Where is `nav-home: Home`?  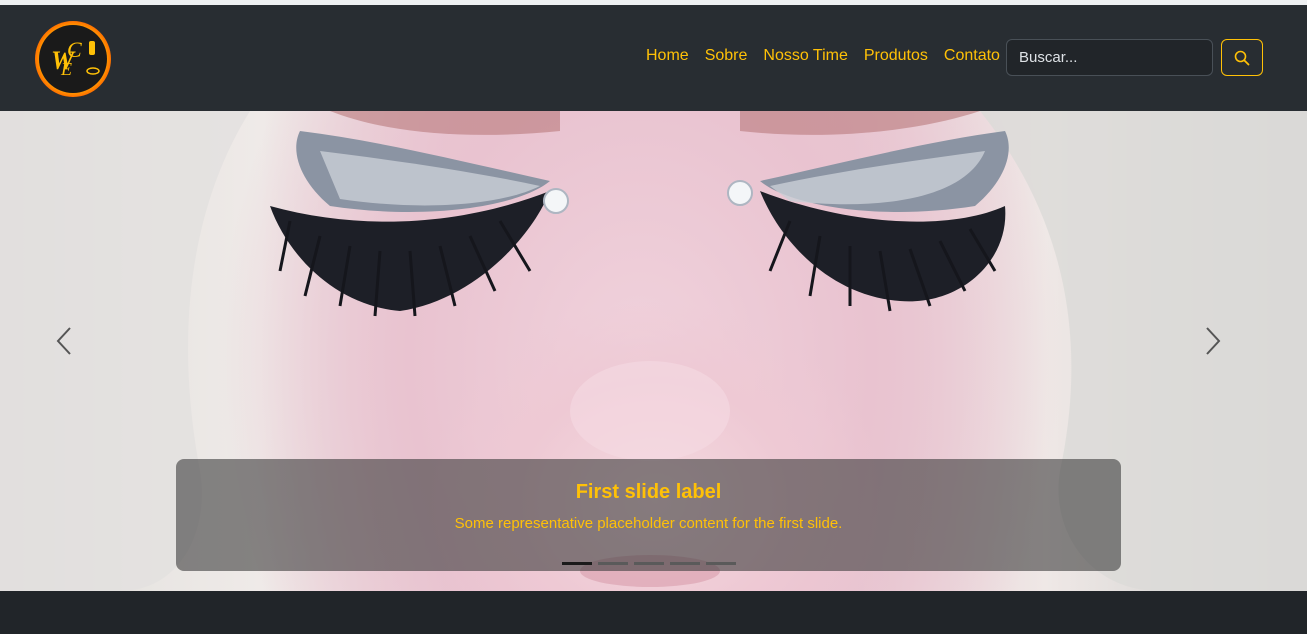
nav-home: Home is located at coordinates (667, 56).